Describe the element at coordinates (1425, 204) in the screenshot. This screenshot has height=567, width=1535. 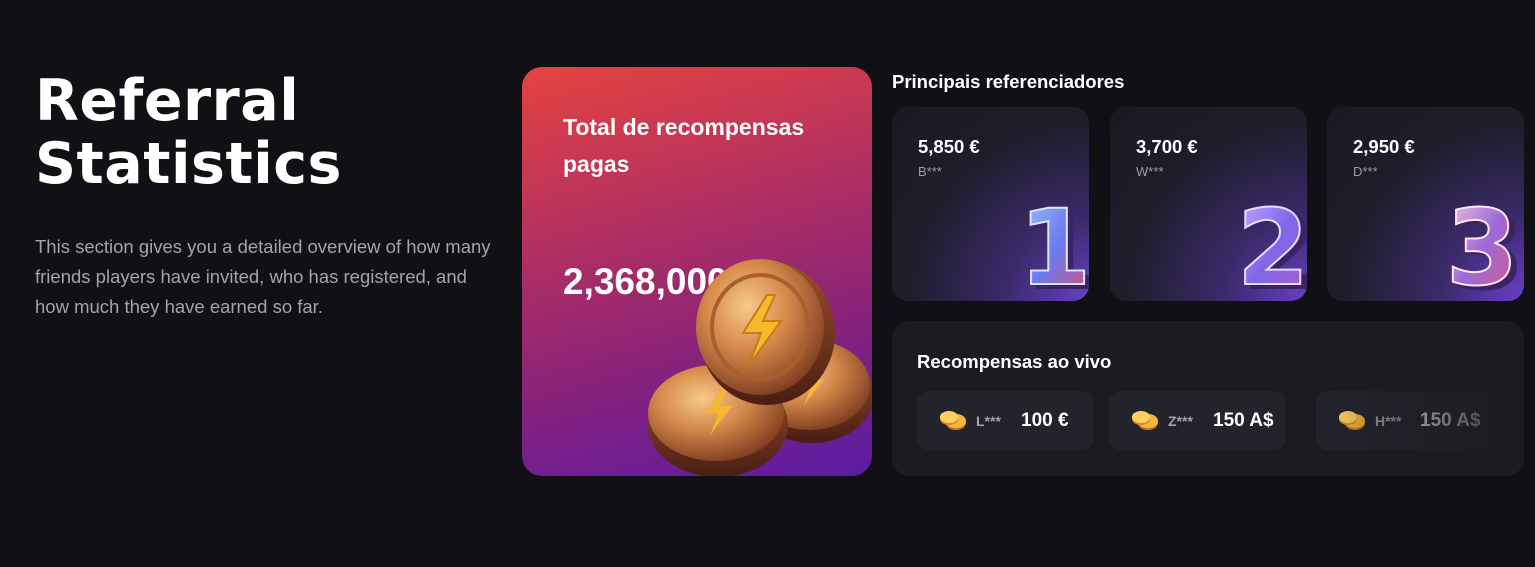
I see `referrer-card-3: 2,950 € D*** 3 3` at that location.